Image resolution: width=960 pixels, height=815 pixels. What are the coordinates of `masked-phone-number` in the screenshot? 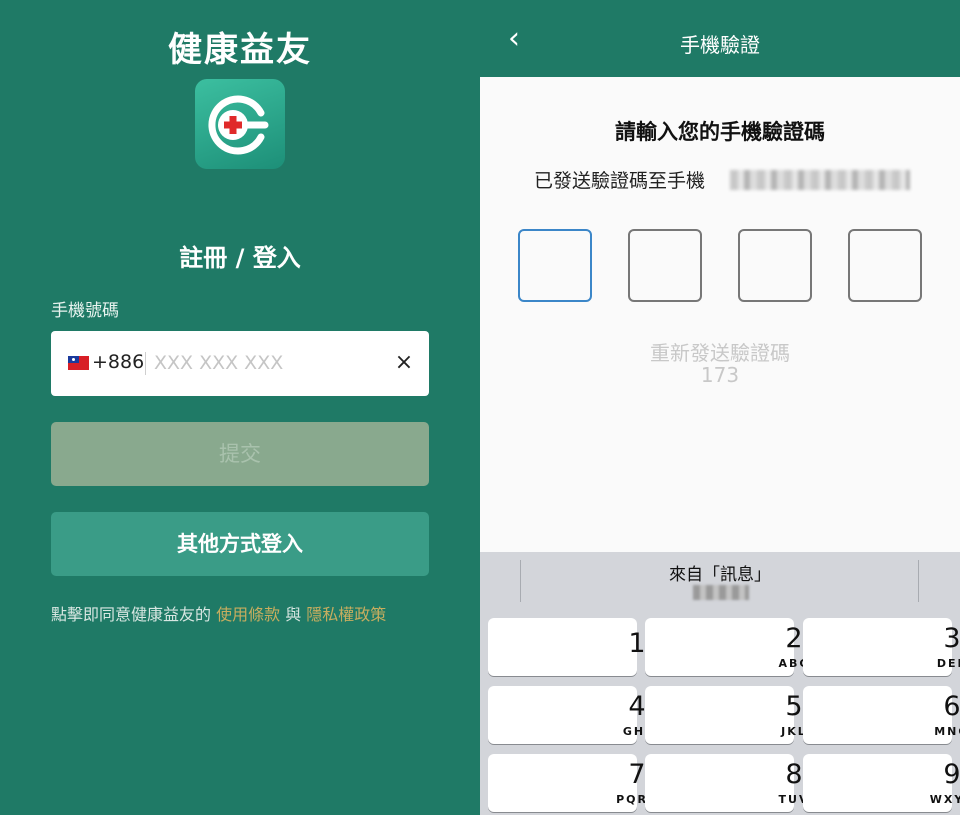 It's located at (820, 180).